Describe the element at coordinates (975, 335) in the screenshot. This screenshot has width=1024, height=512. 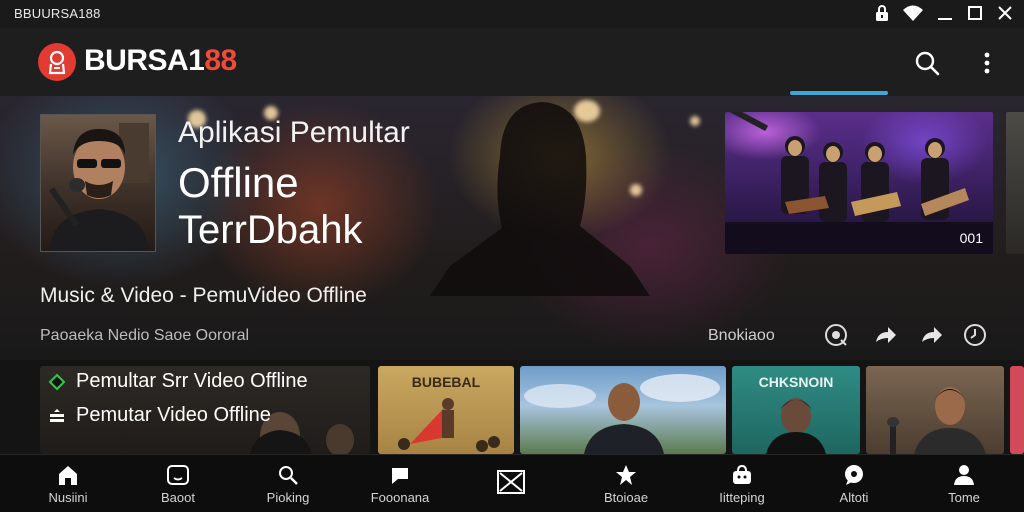
I see `timer-icon` at that location.